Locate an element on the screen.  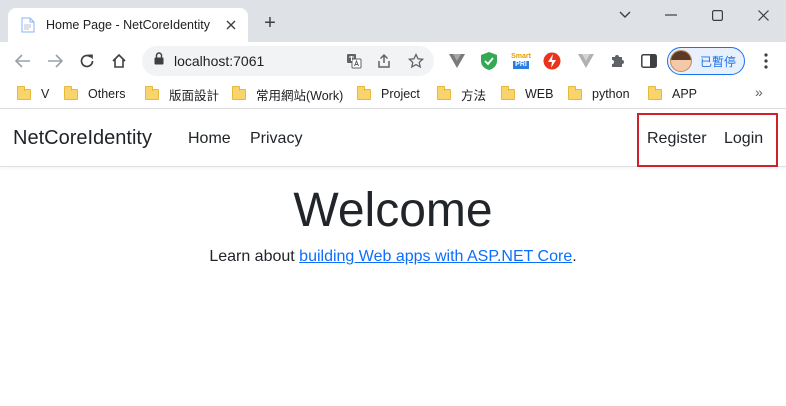
maximize-icon is located at coordinates (717, 15).